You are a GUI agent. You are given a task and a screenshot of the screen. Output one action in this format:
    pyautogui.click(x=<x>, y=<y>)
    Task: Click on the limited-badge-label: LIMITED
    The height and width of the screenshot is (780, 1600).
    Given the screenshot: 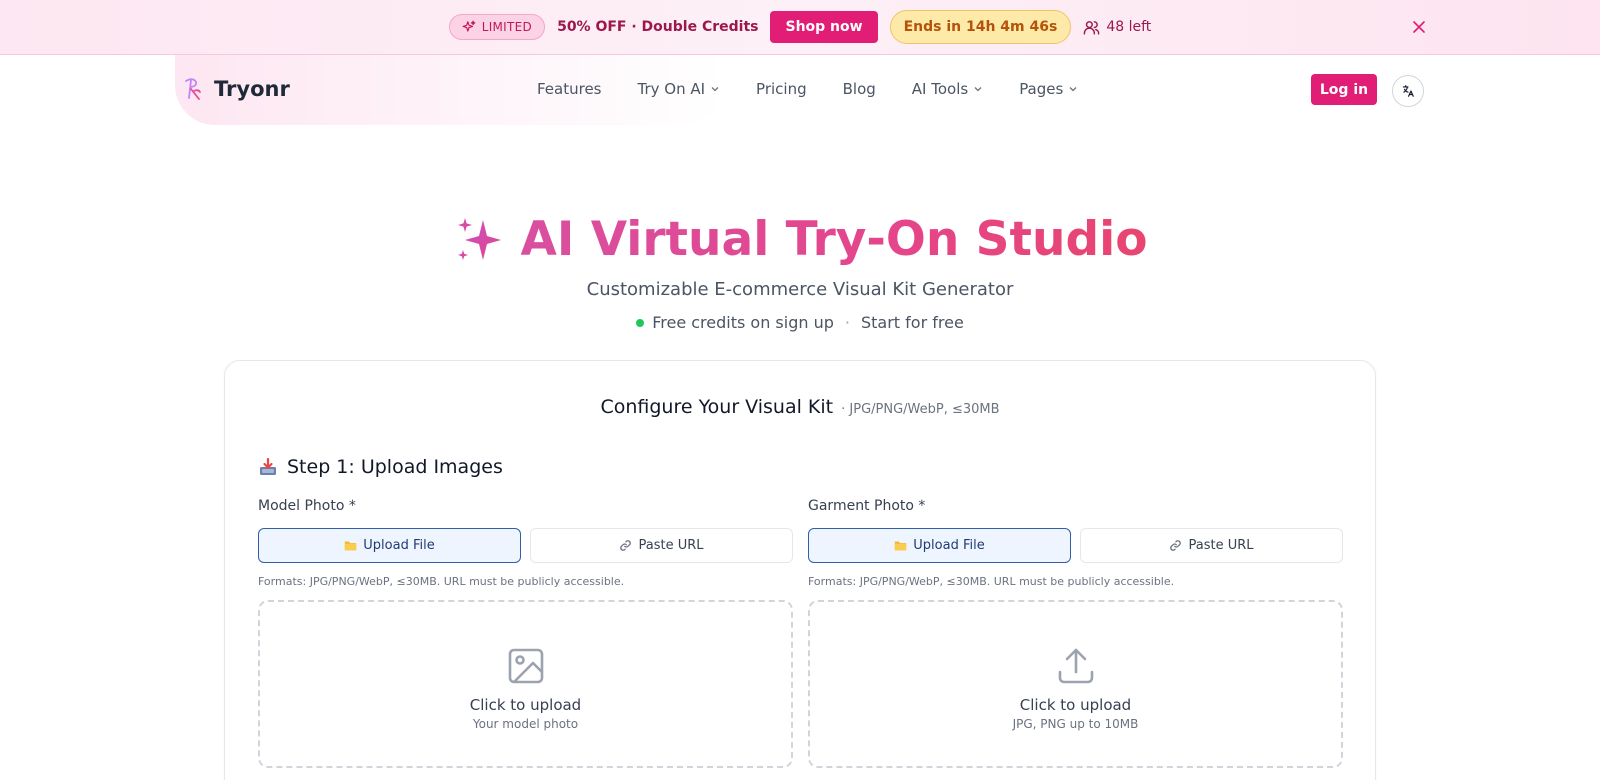 What is the action you would take?
    pyautogui.click(x=507, y=27)
    